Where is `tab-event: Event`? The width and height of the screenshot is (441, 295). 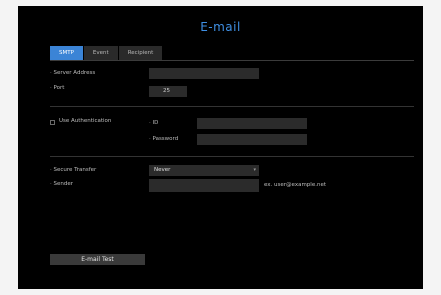 tab-event: Event is located at coordinates (100, 53).